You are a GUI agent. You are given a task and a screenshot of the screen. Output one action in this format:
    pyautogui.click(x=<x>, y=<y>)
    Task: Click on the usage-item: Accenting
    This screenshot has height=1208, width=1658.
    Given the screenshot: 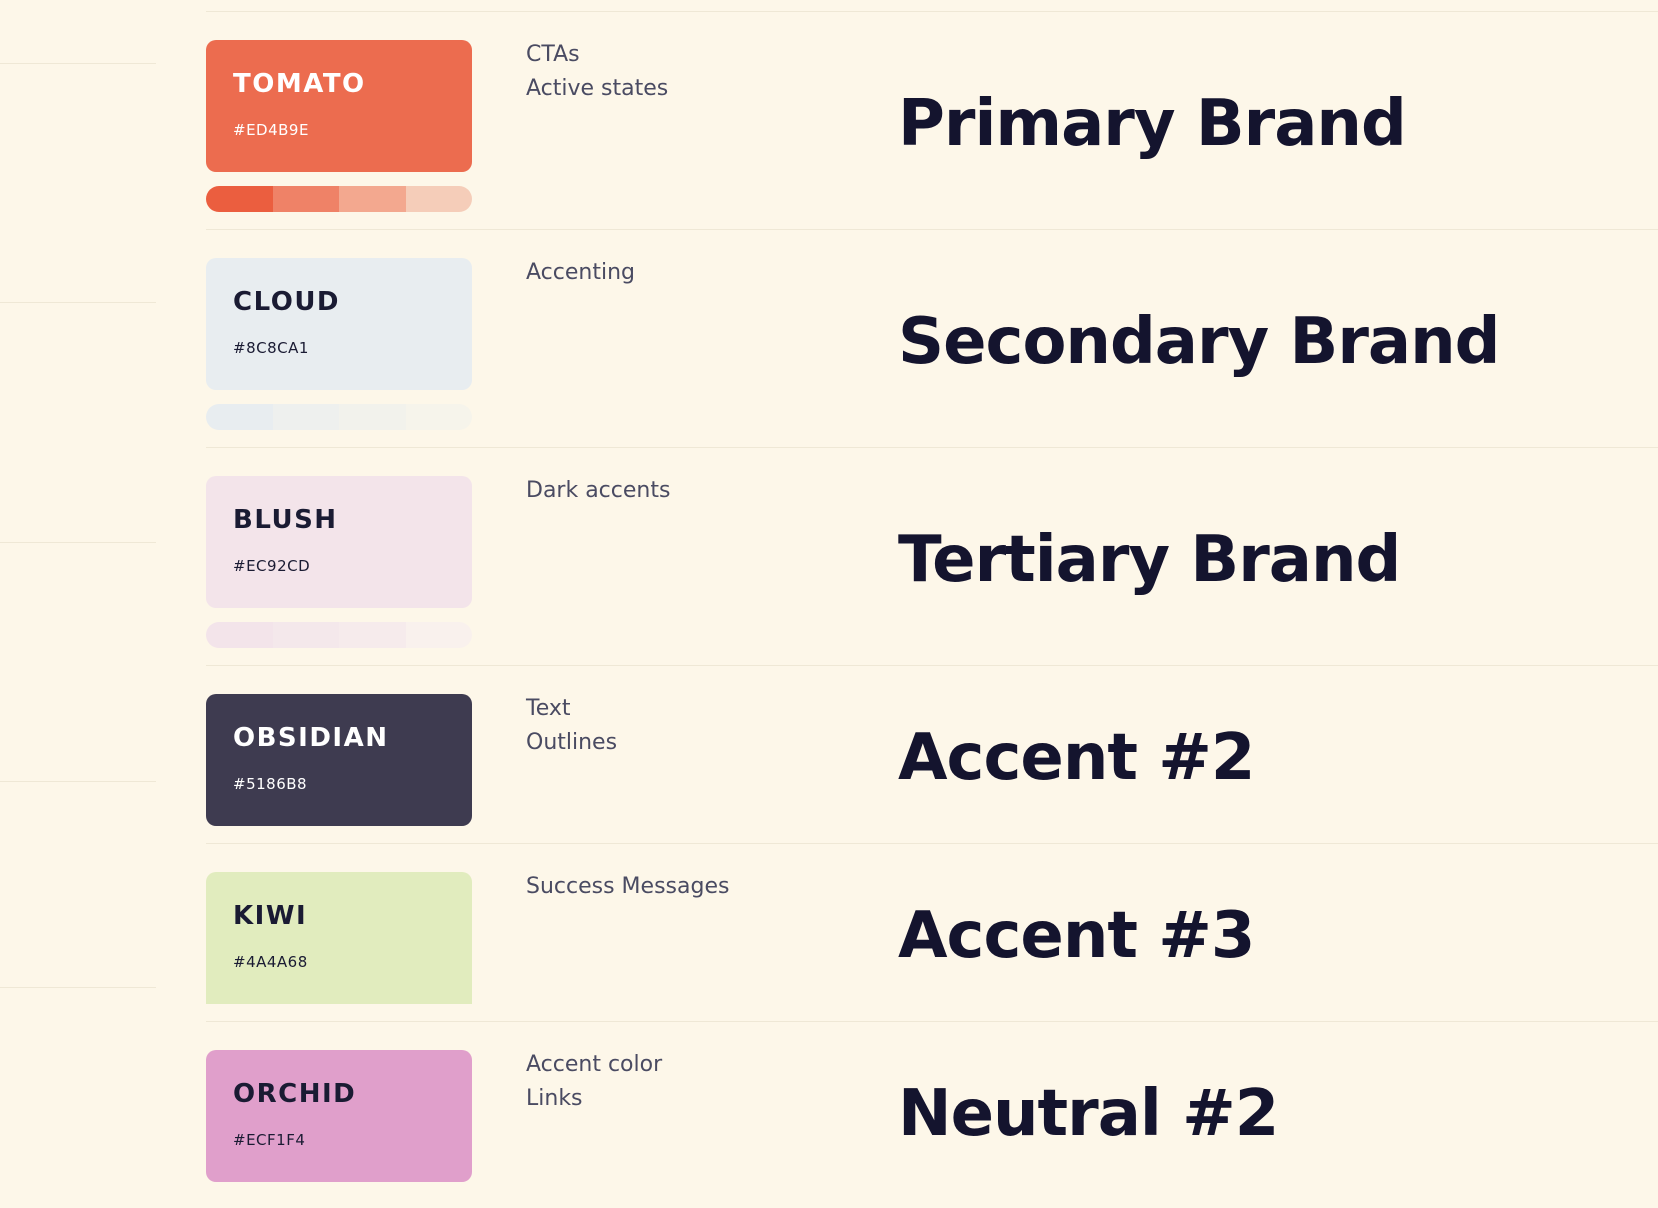 What is the action you would take?
    pyautogui.click(x=580, y=272)
    